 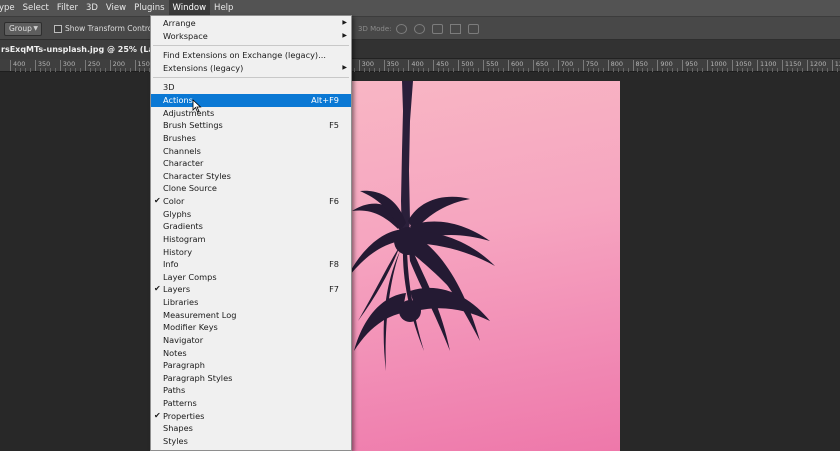 I want to click on menu-plugins: Plugins, so click(x=149, y=8).